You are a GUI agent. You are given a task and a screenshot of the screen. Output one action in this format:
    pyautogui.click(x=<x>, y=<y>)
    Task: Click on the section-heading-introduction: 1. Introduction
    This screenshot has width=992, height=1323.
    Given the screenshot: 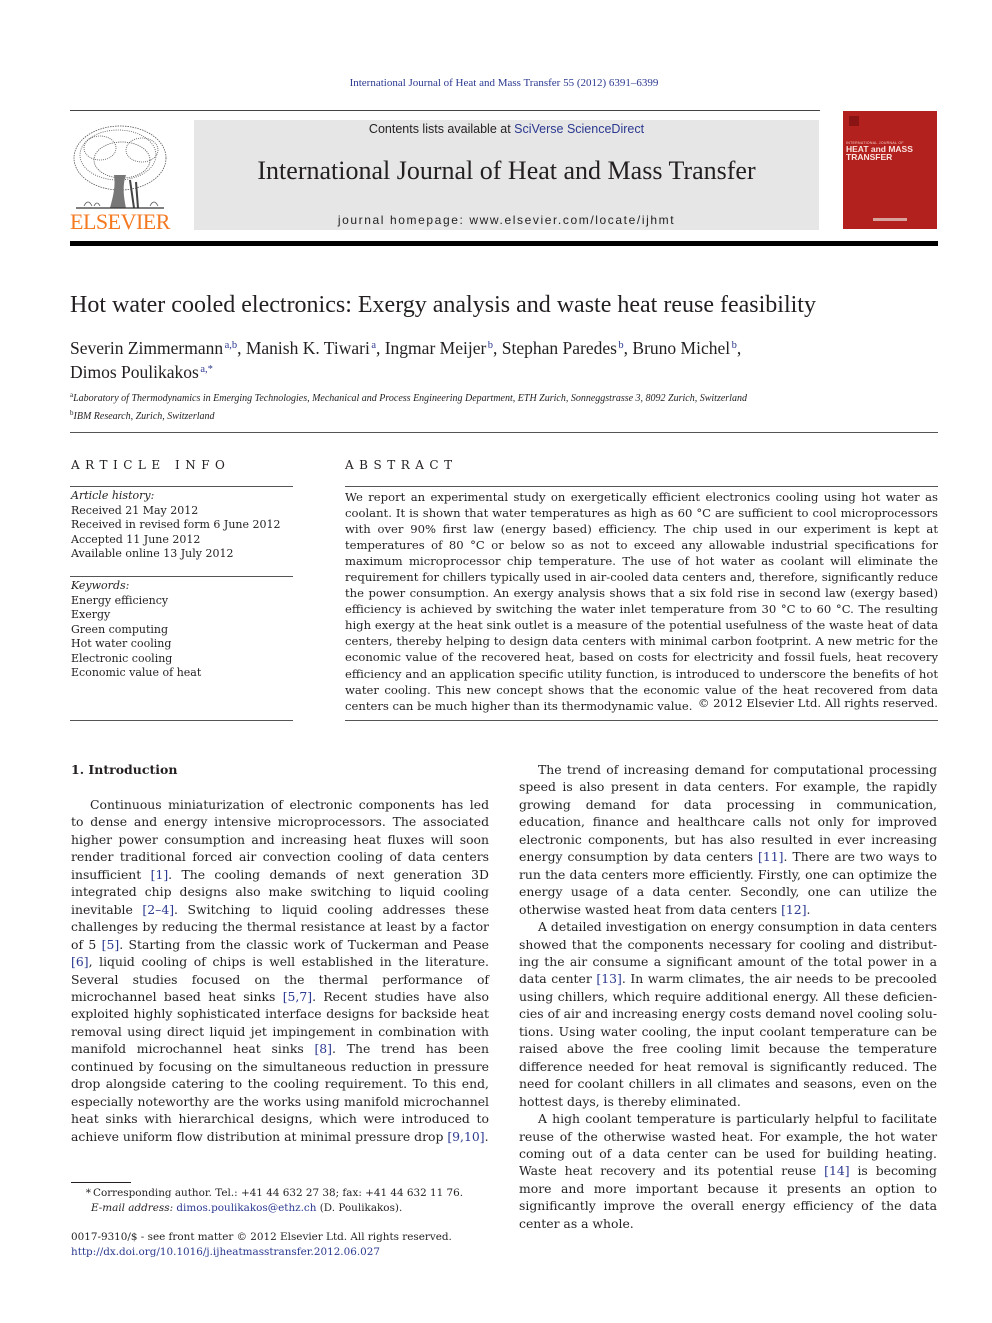 What is the action you would take?
    pyautogui.click(x=124, y=769)
    